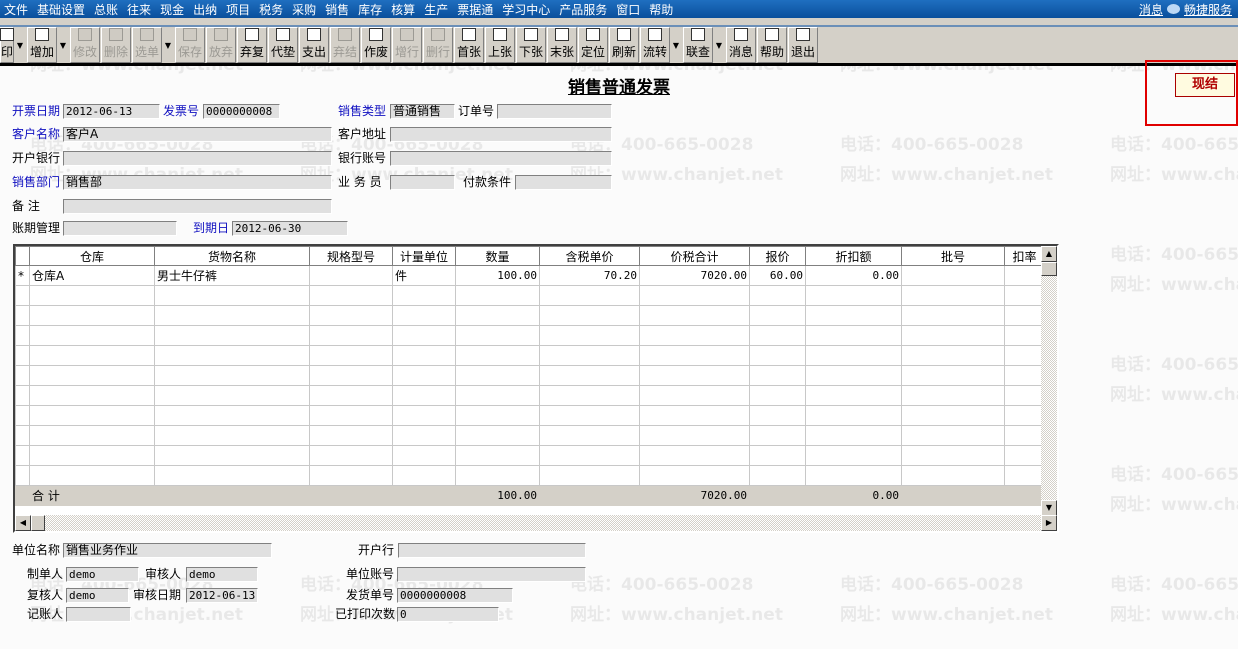 Image resolution: width=1238 pixels, height=649 pixels. Describe the element at coordinates (222, 595) in the screenshot. I see `review-date-field: 2012-06-13` at that location.